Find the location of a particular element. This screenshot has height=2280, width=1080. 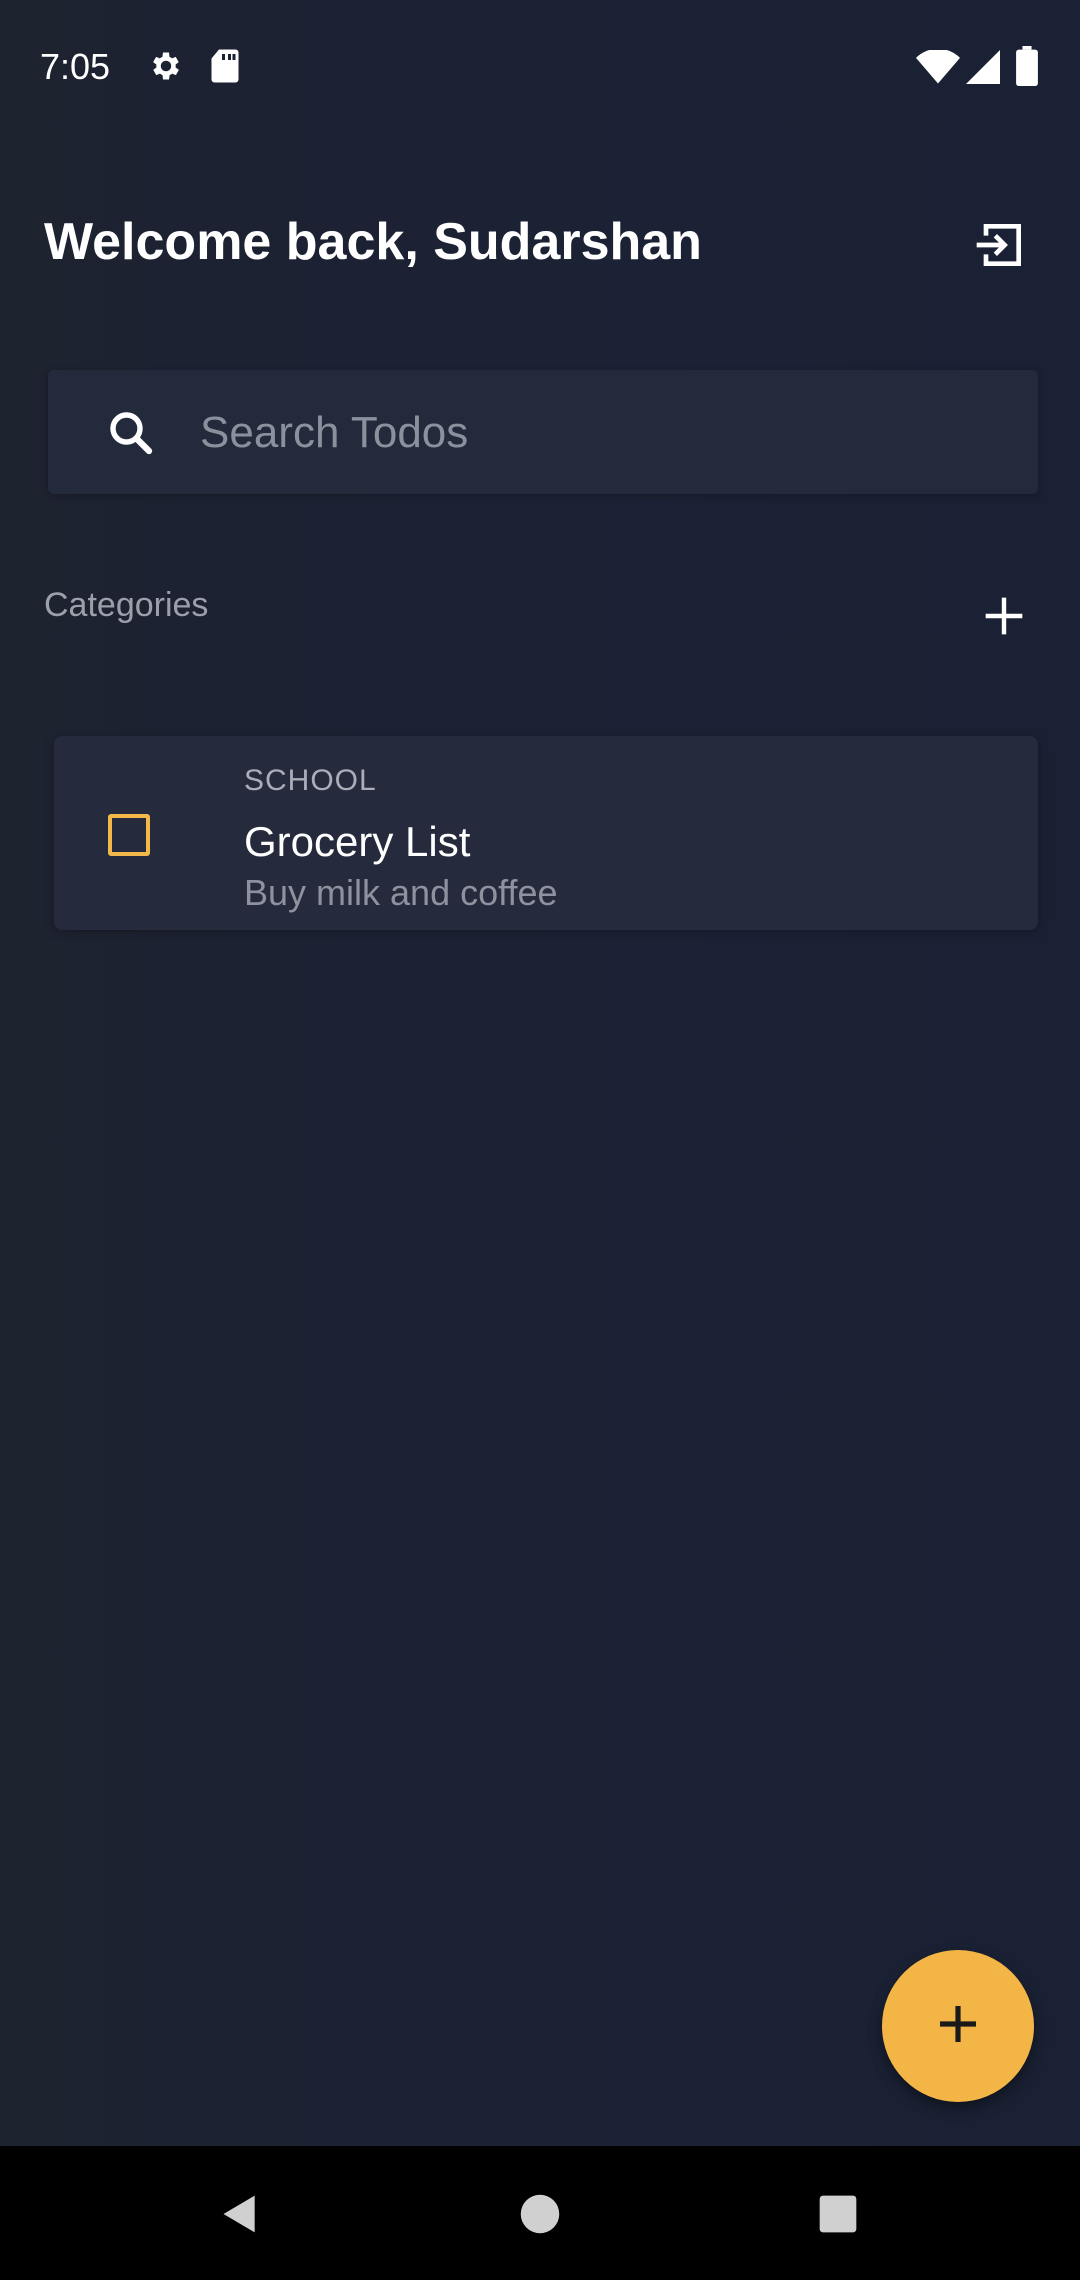

recents-icon is located at coordinates (838, 2216).